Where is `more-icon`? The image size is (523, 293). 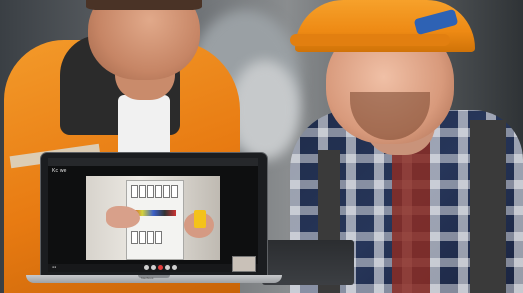
more-icon is located at coordinates (174, 267).